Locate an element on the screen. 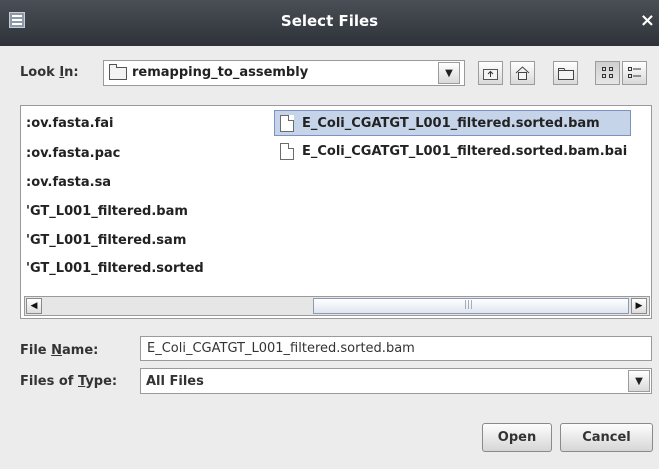 The height and width of the screenshot is (469, 659). scroll-left-button: ◀ is located at coordinates (34, 306).